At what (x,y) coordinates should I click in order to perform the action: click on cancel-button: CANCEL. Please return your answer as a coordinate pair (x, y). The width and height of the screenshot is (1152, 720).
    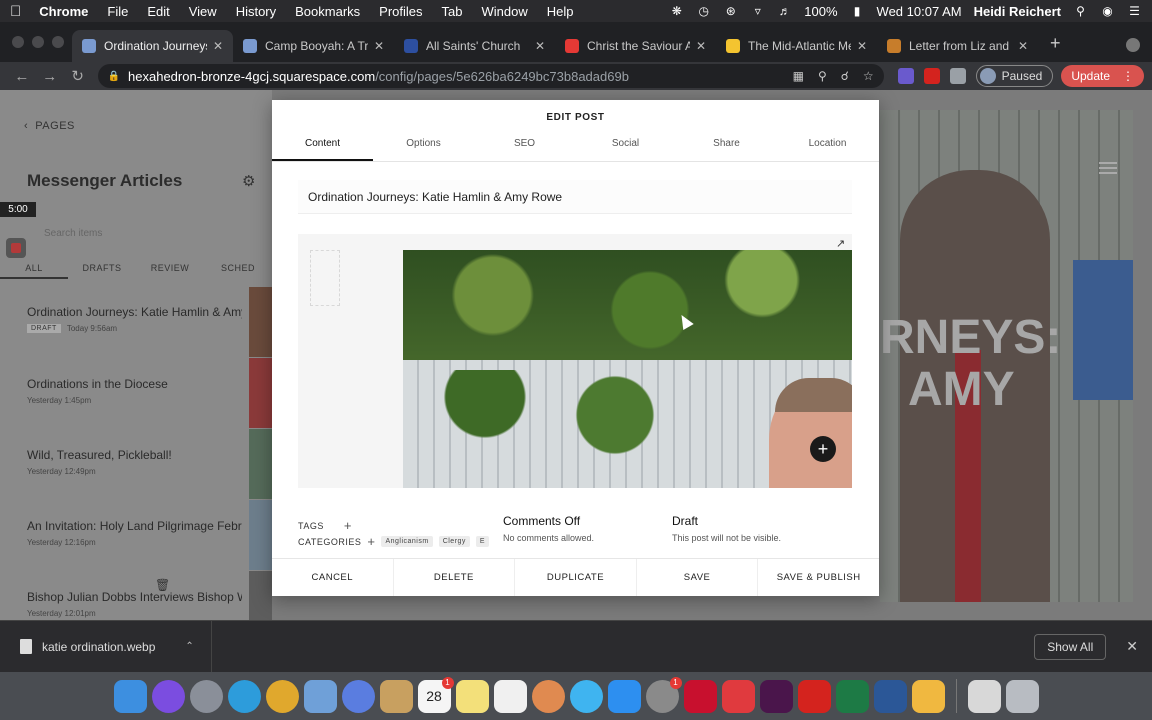
    Looking at the image, I should click on (333, 577).